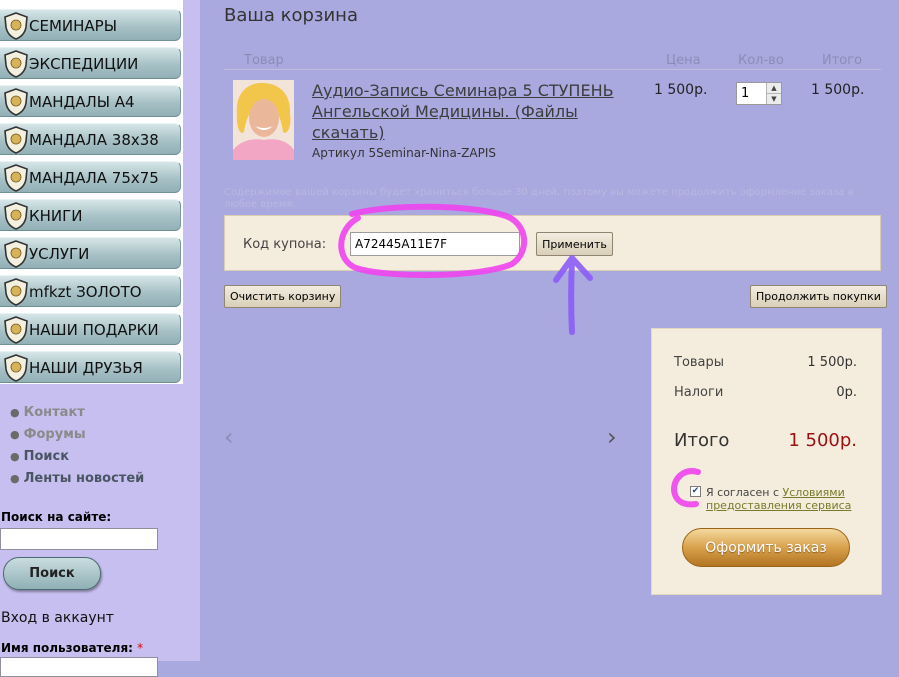 This screenshot has width=899, height=677. What do you see at coordinates (838, 90) in the screenshot?
I see `product-total: 1 500р.` at bounding box center [838, 90].